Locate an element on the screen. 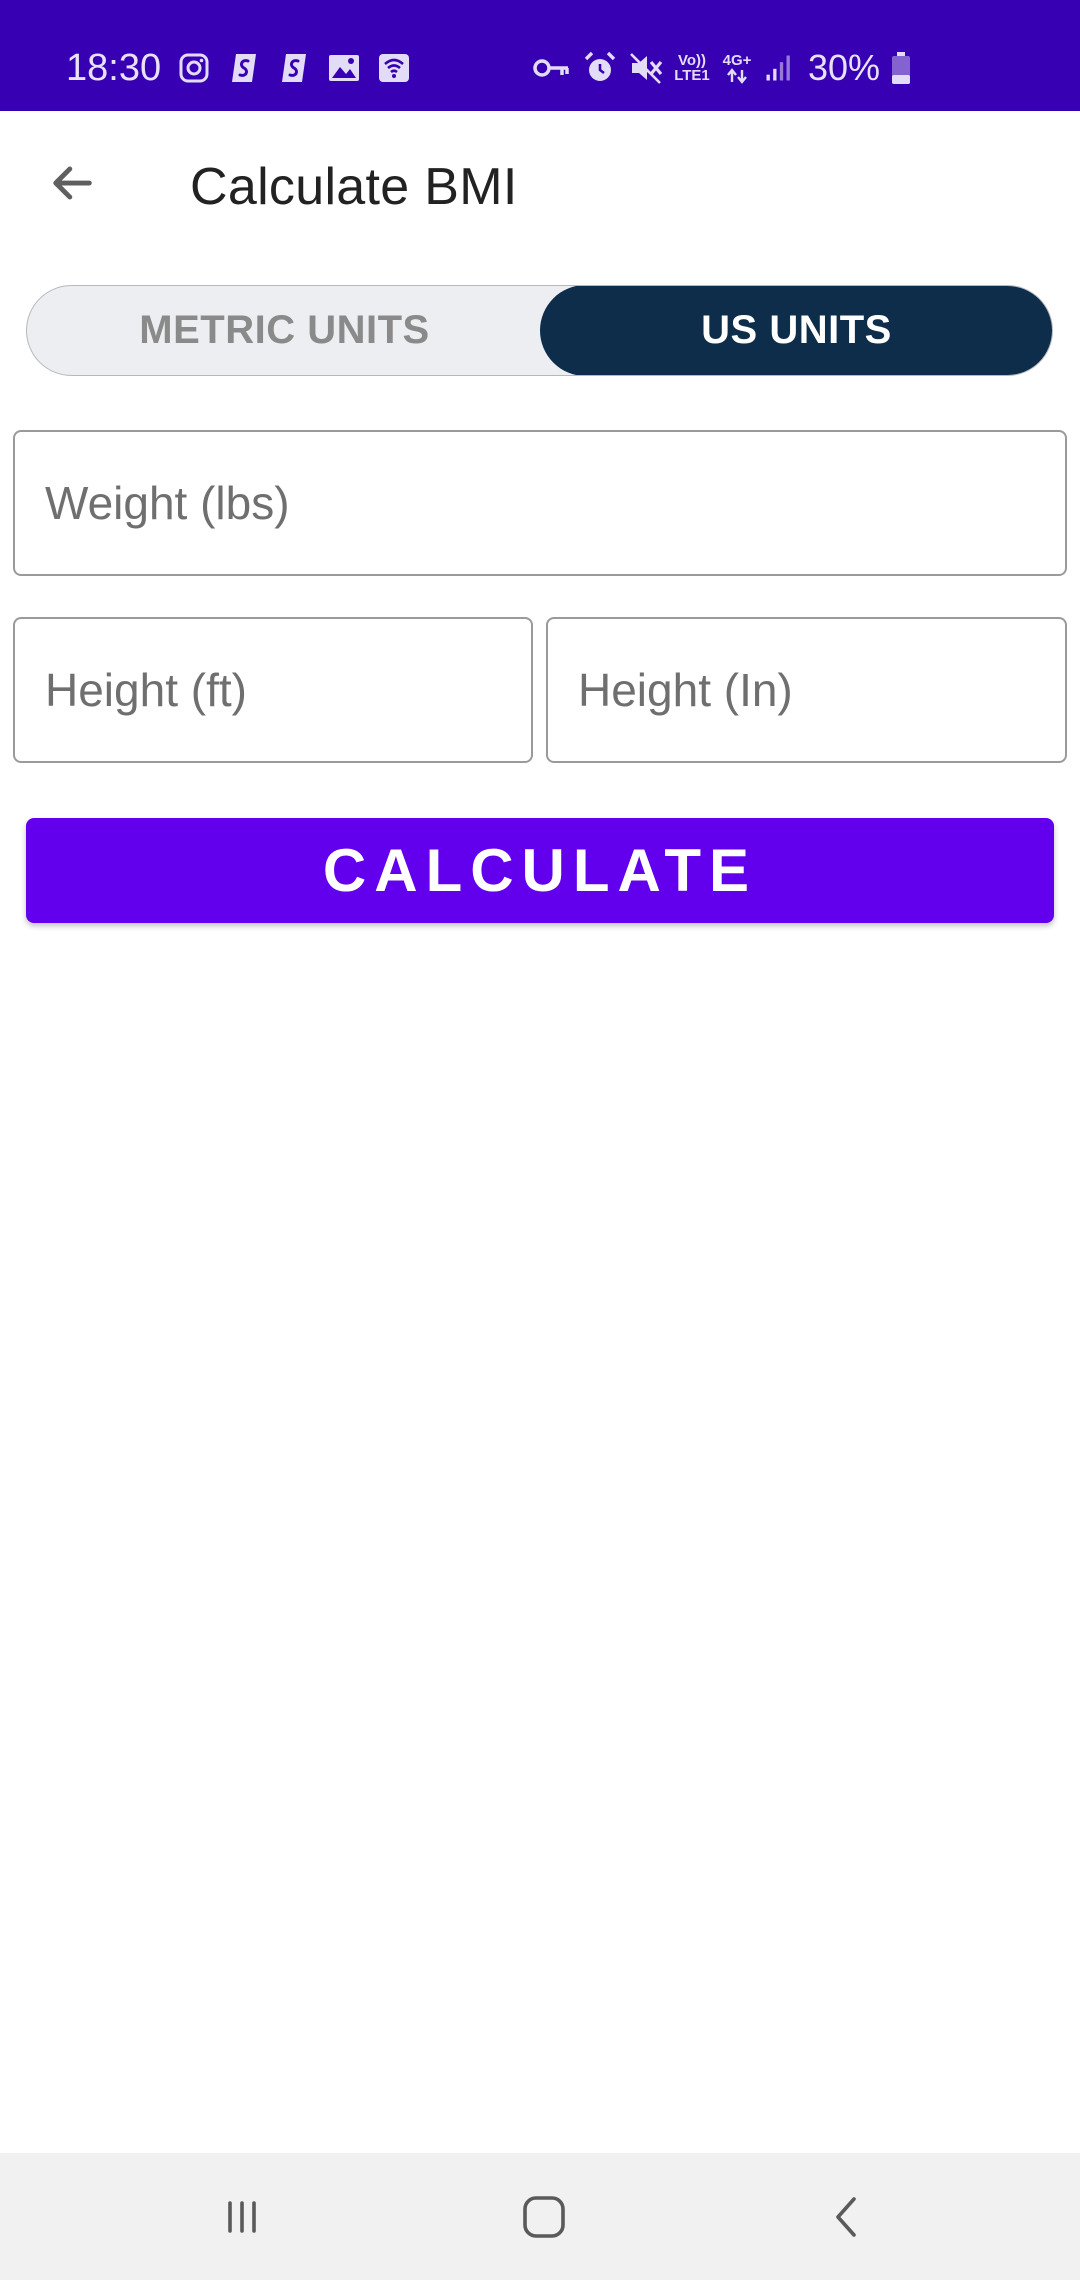 The height and width of the screenshot is (2280, 1080). status-bar: 18:30 Vo)) LTE1 4G+ 30% is located at coordinates (540, 55).